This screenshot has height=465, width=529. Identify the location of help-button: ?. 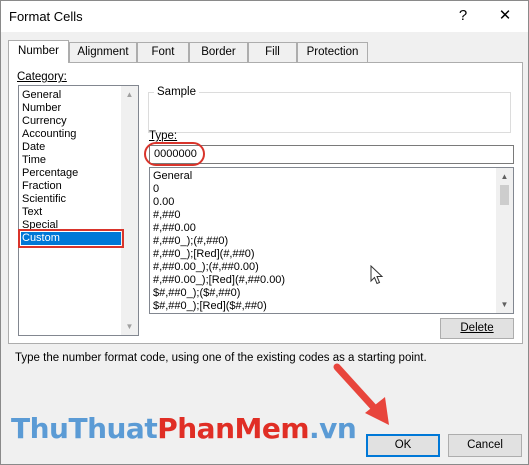
(463, 16).